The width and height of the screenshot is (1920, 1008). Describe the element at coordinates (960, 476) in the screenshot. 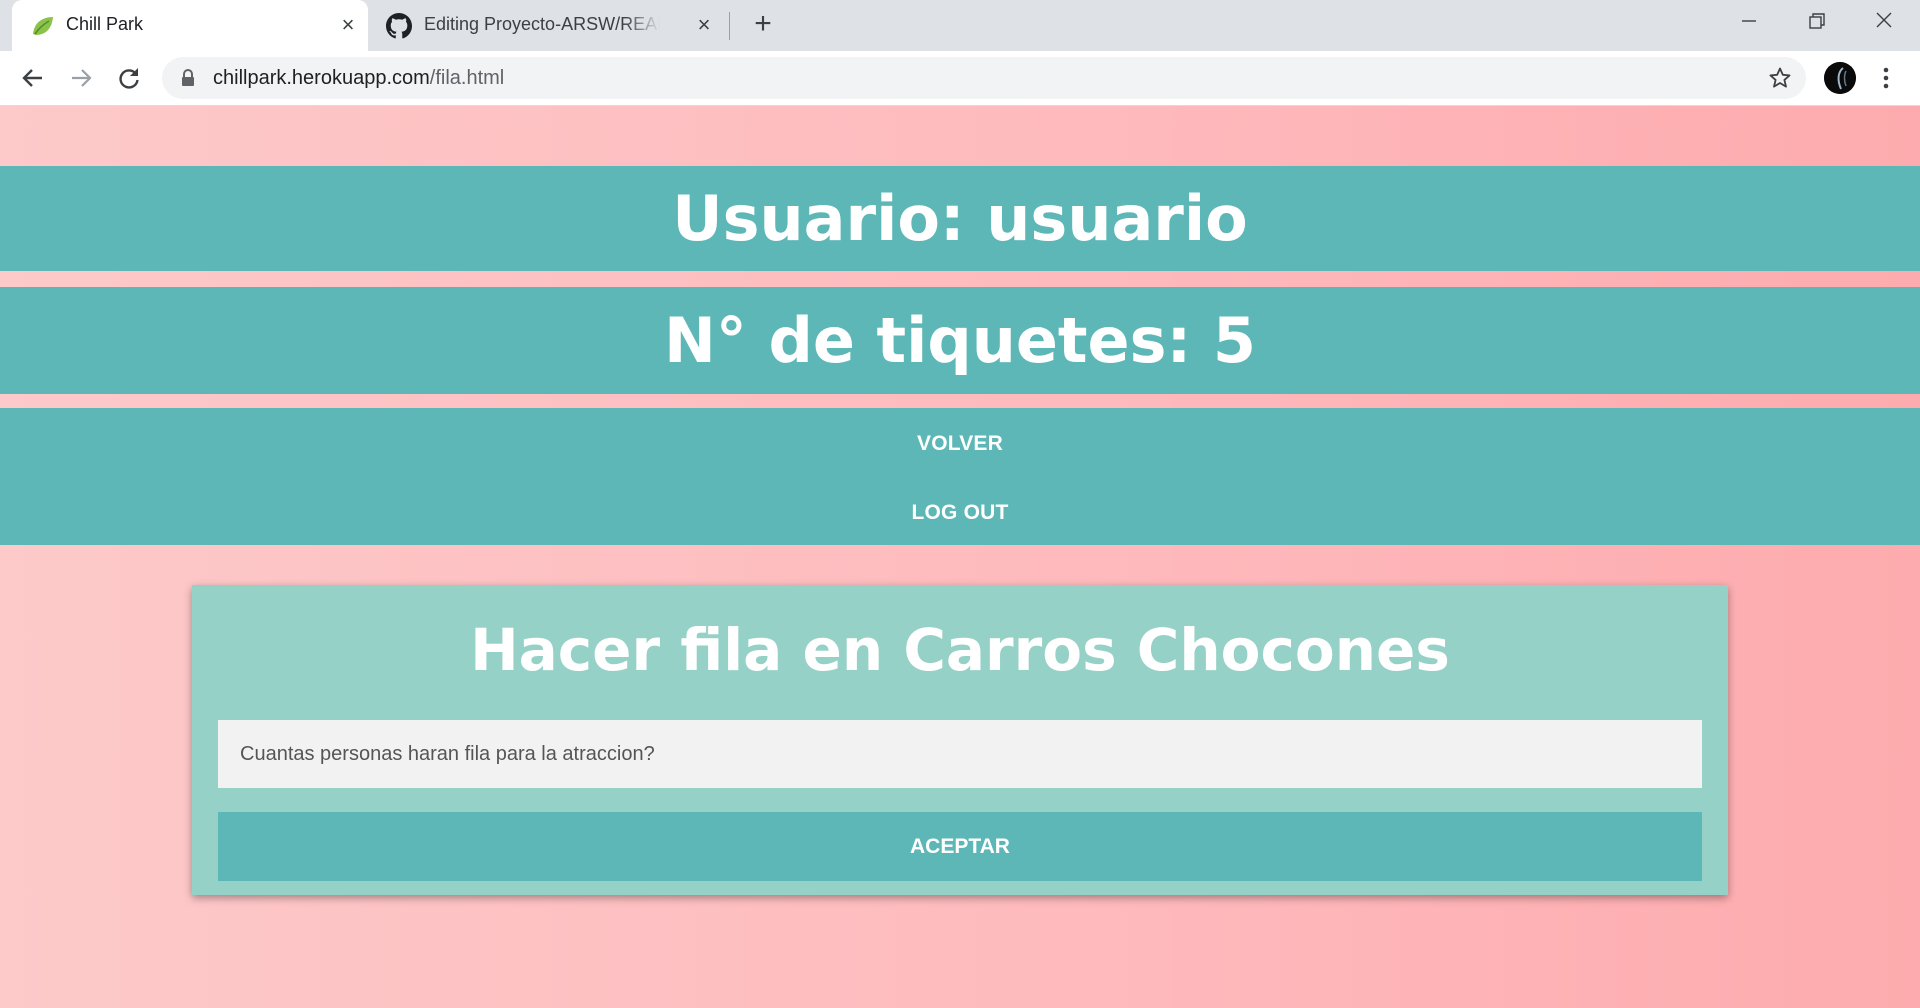

I see `page-nav: VOLVER LOG OUT` at that location.